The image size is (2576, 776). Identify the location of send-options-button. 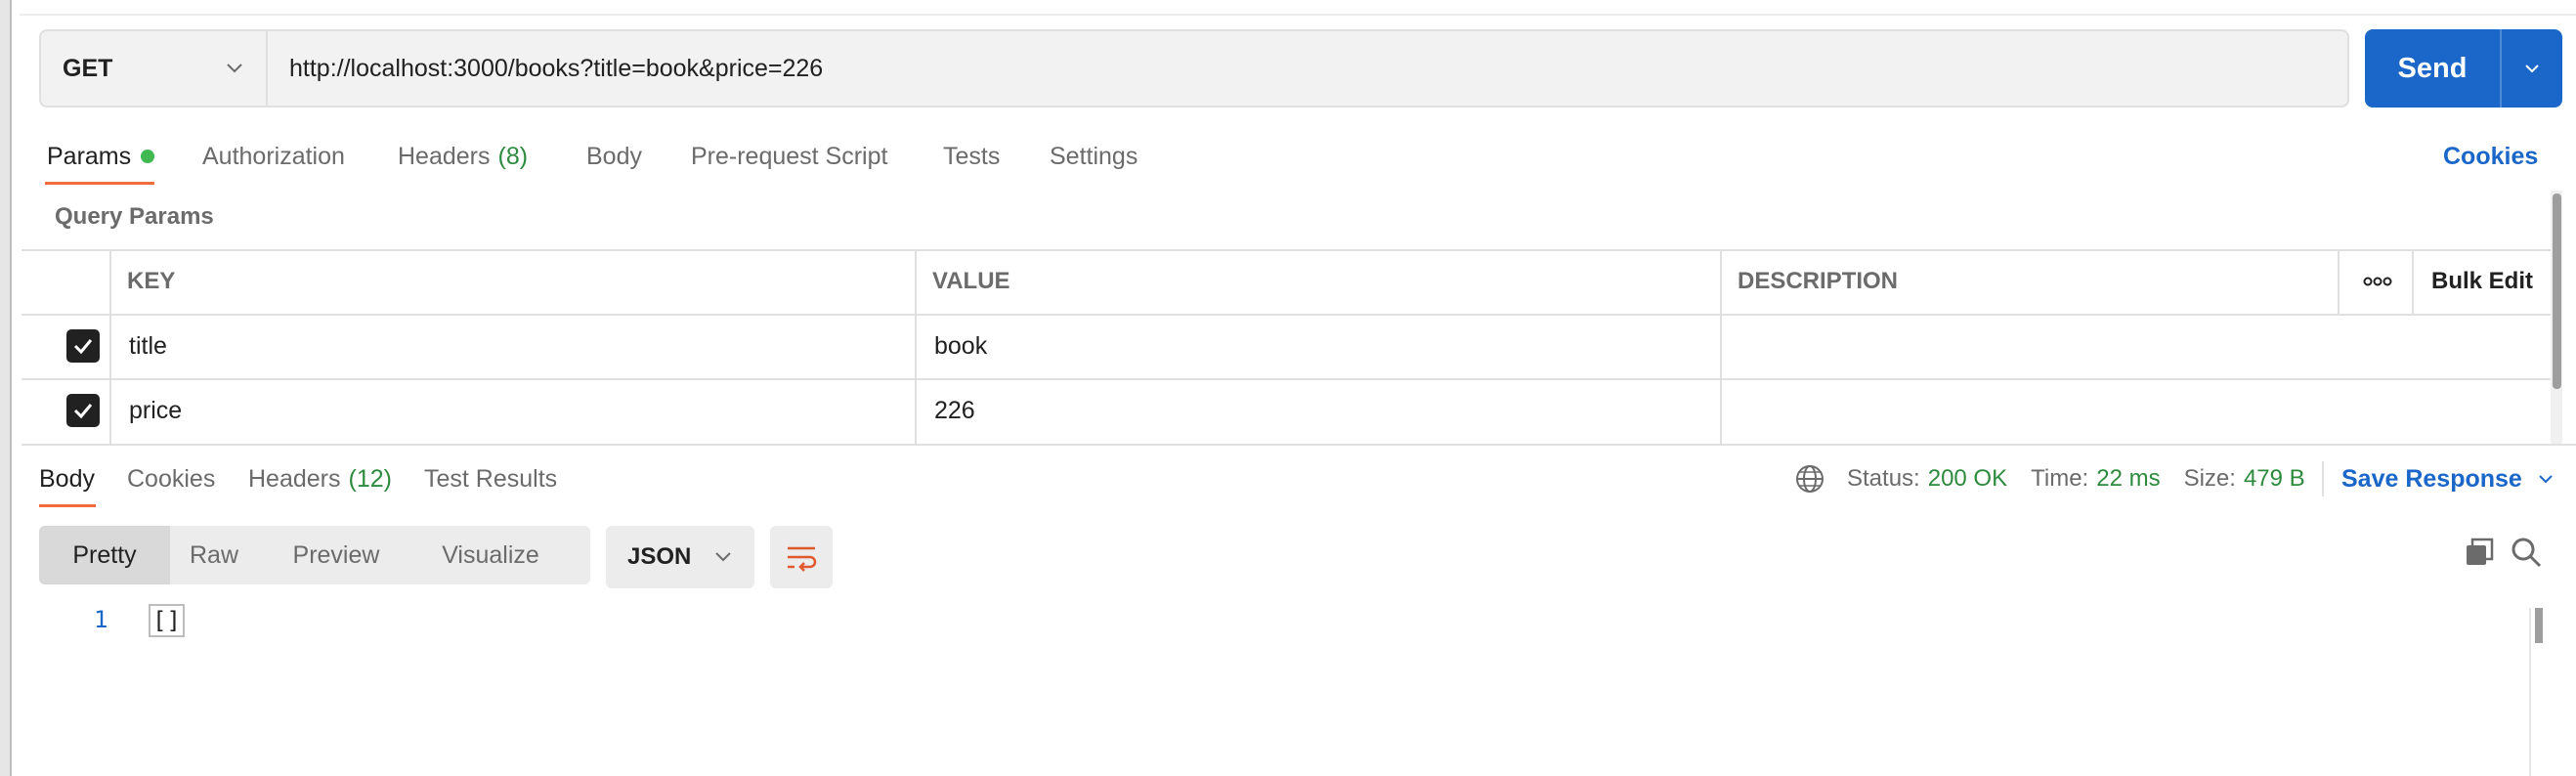
(2531, 68).